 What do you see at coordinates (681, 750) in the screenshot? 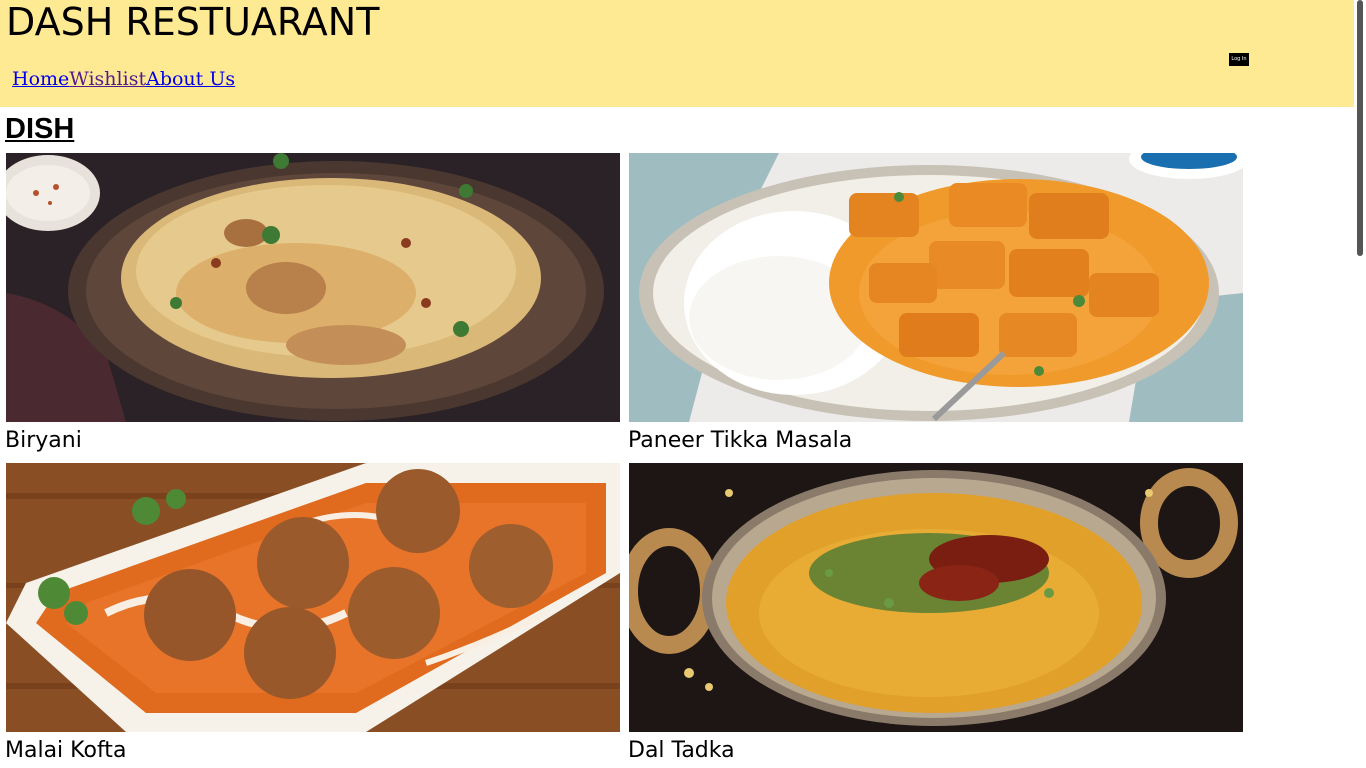
I see `dish-name-dal-tadka: Dal Tadka` at bounding box center [681, 750].